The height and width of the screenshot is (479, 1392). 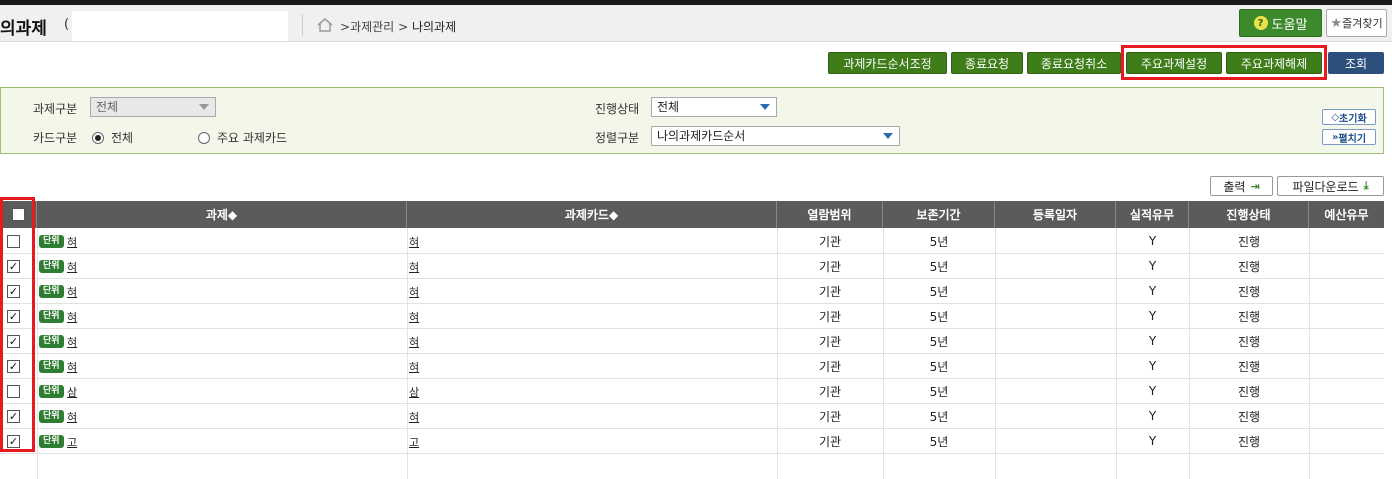 What do you see at coordinates (1224, 62) in the screenshot?
I see `highlight-box-main-task-buttons` at bounding box center [1224, 62].